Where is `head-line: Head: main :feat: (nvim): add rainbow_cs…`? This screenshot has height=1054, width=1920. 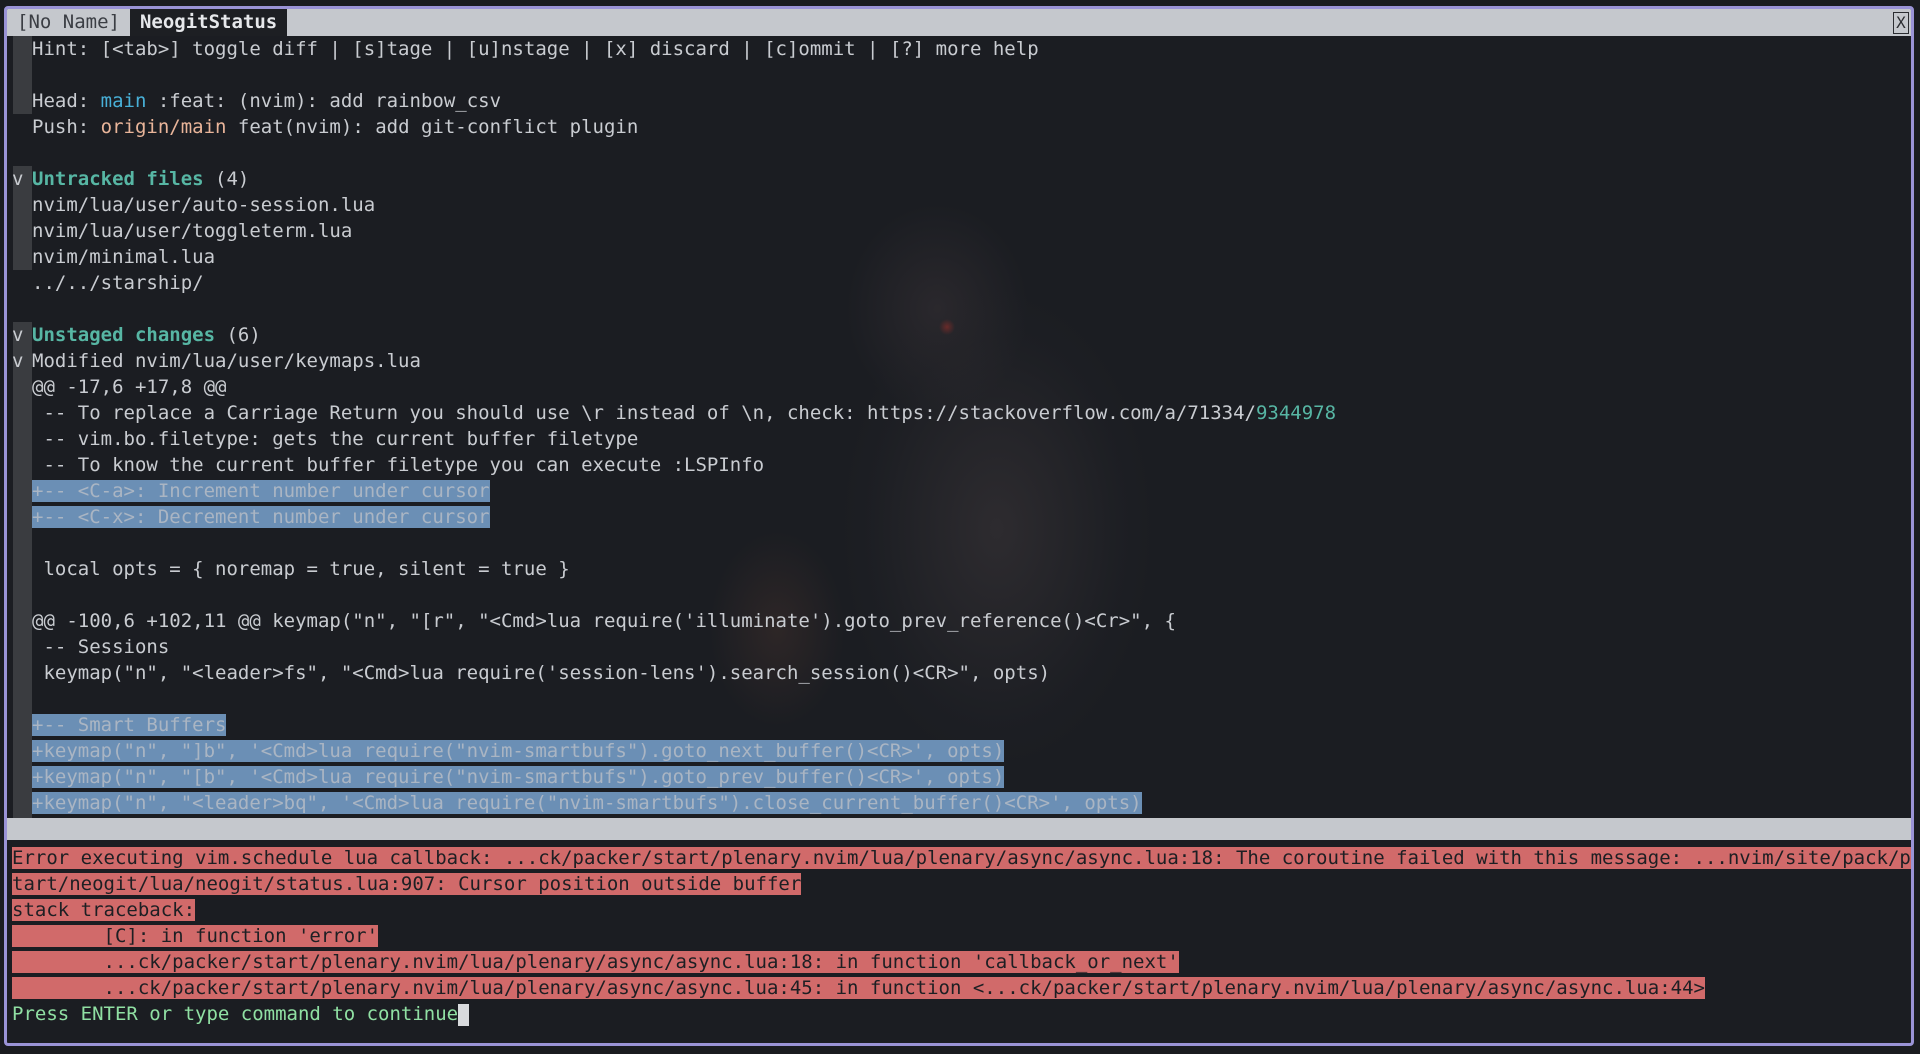
head-line: Head: main :feat: (nvim): add rainbow_cs… is located at coordinates (267, 101).